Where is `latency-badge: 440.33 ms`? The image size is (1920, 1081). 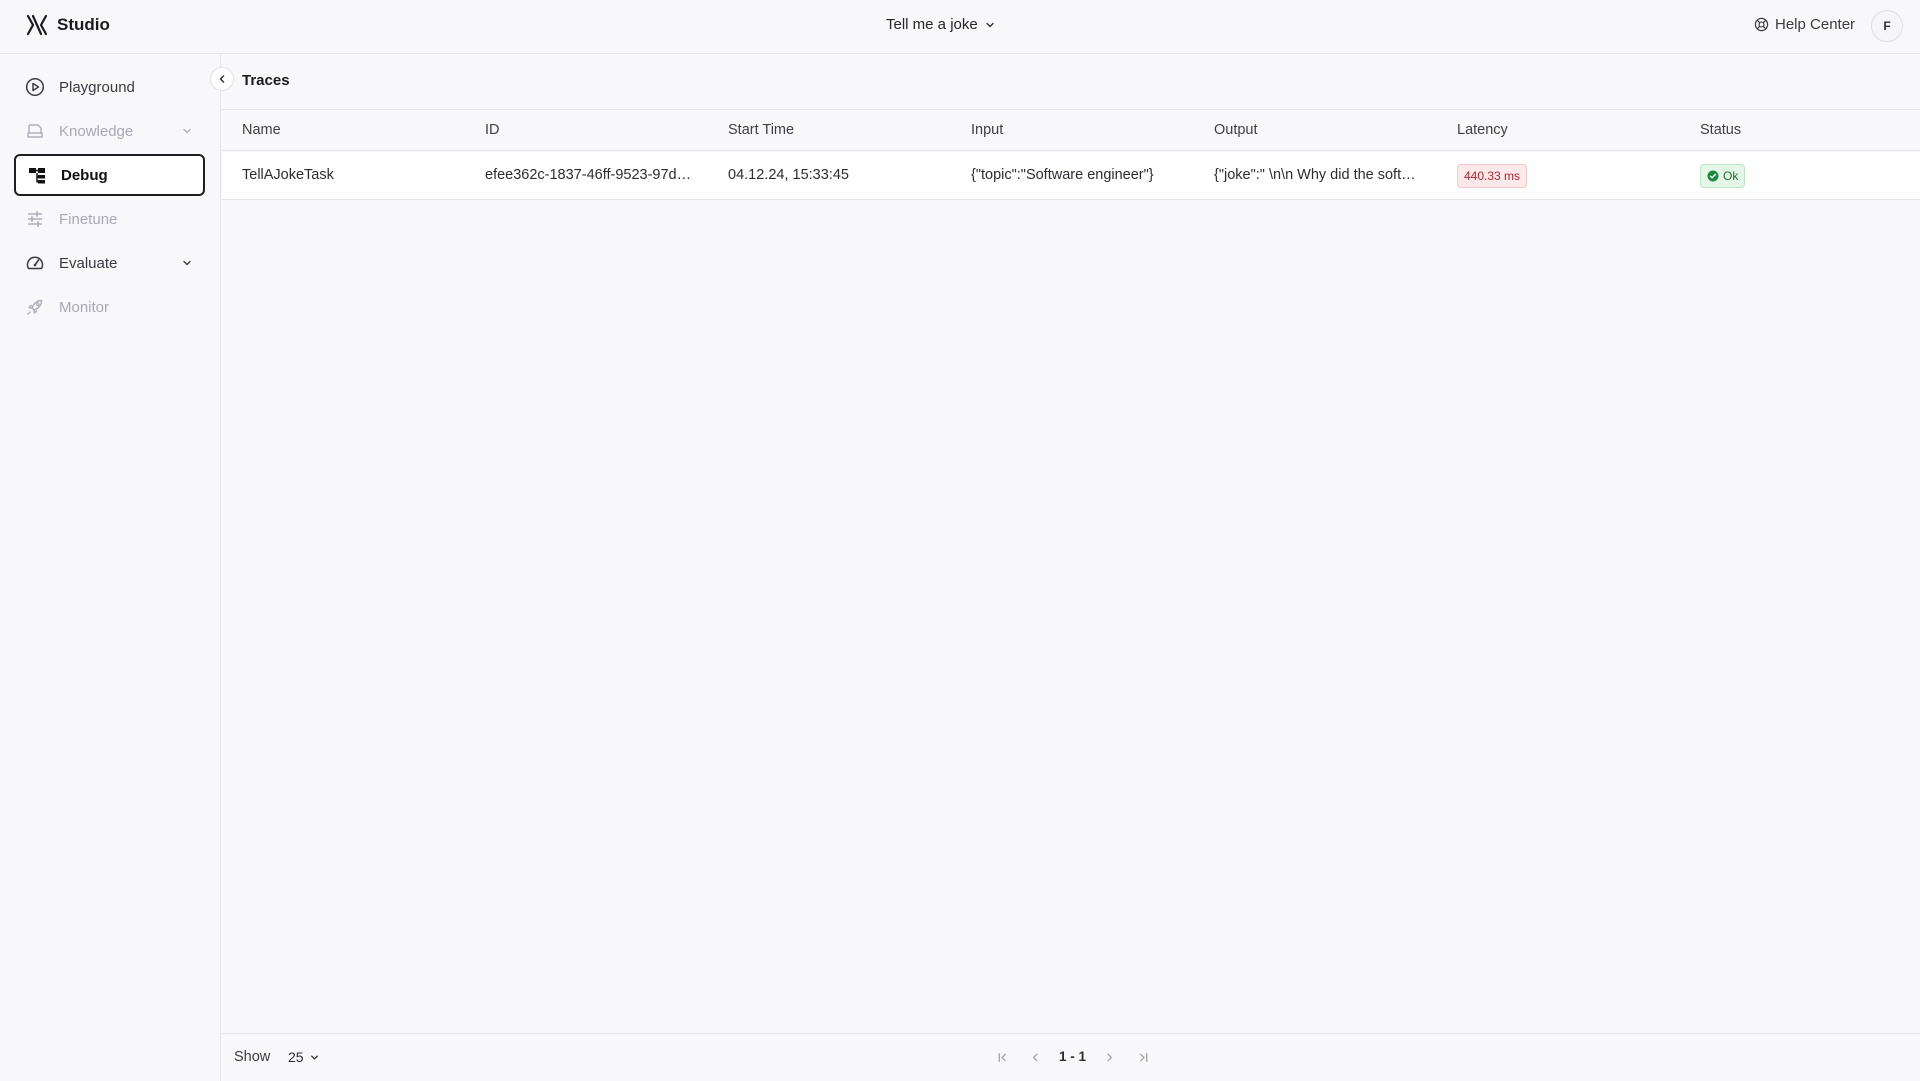 latency-badge: 440.33 ms is located at coordinates (1492, 176).